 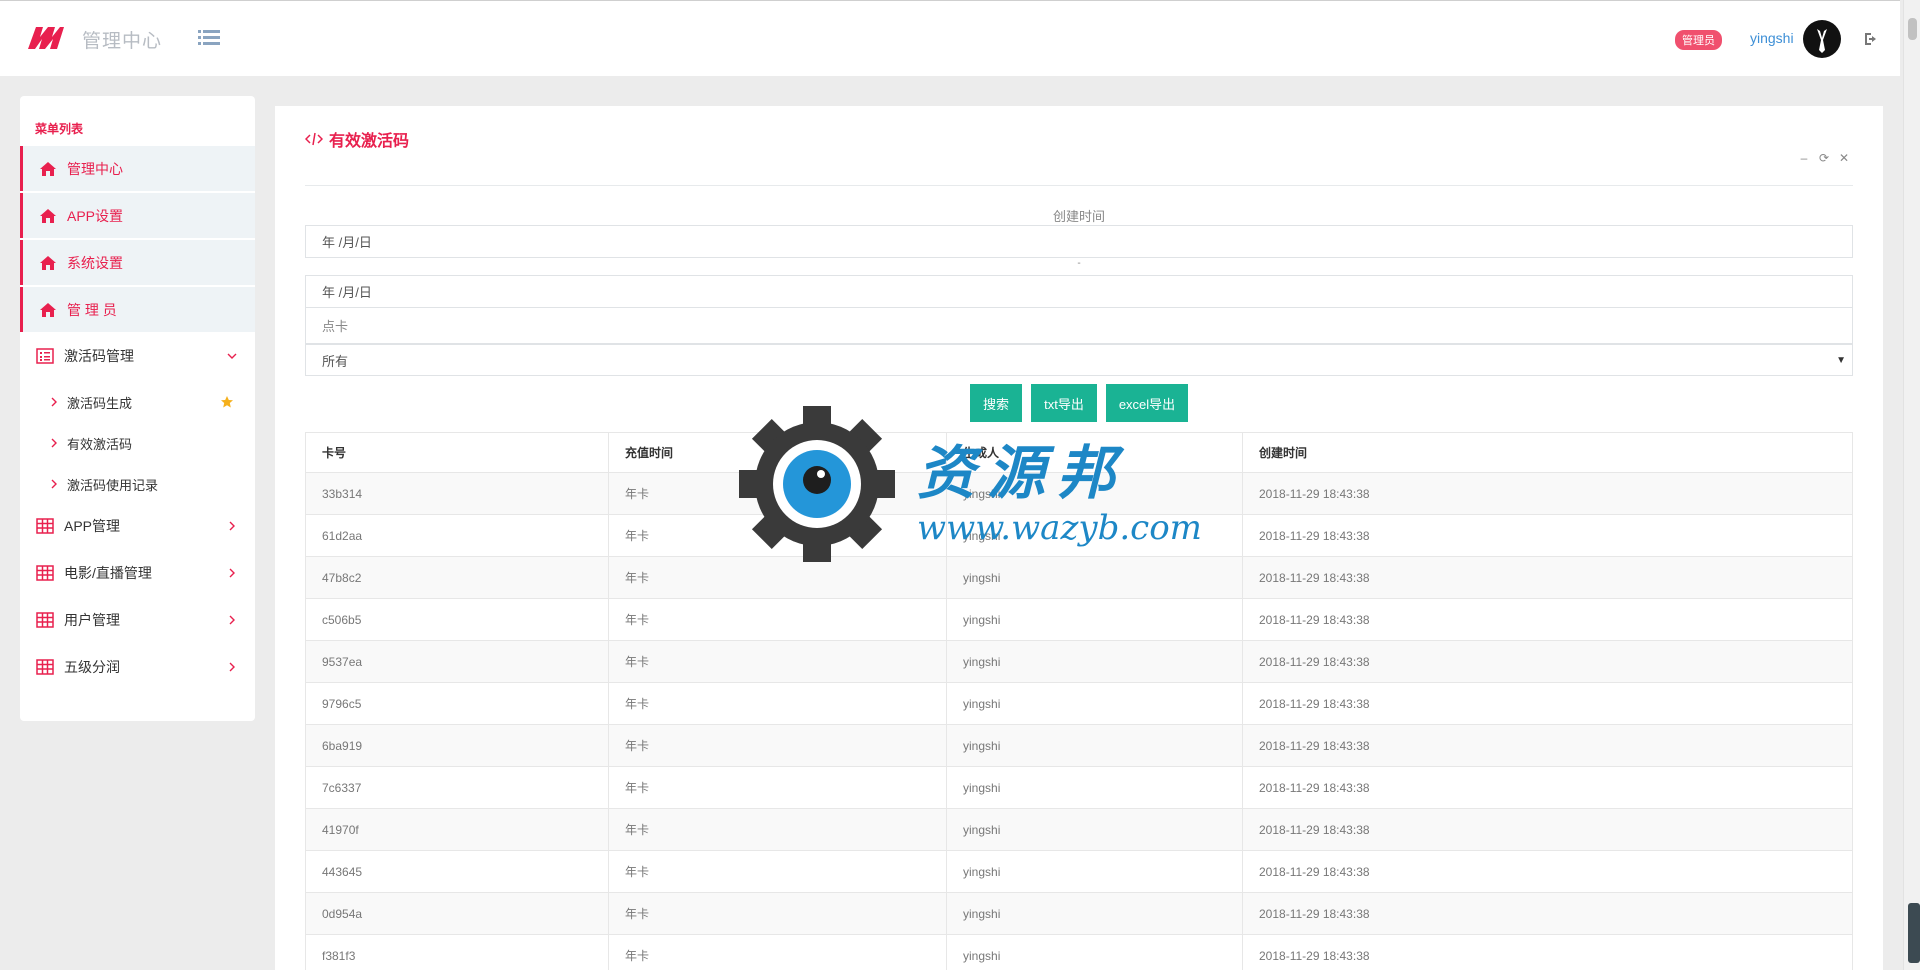 I want to click on sidebar-item-admins: 管 理 员, so click(x=137, y=309).